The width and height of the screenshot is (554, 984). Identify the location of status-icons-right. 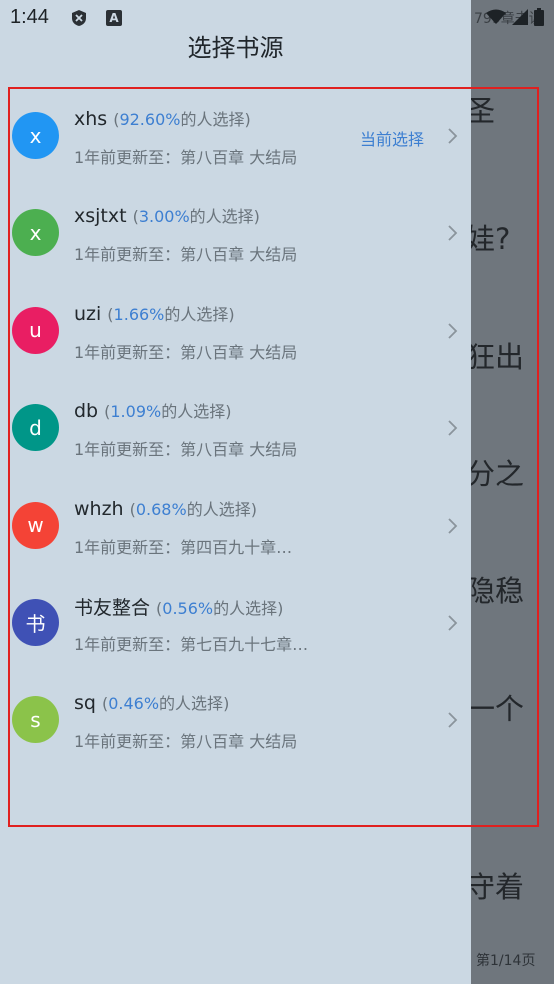
(515, 17).